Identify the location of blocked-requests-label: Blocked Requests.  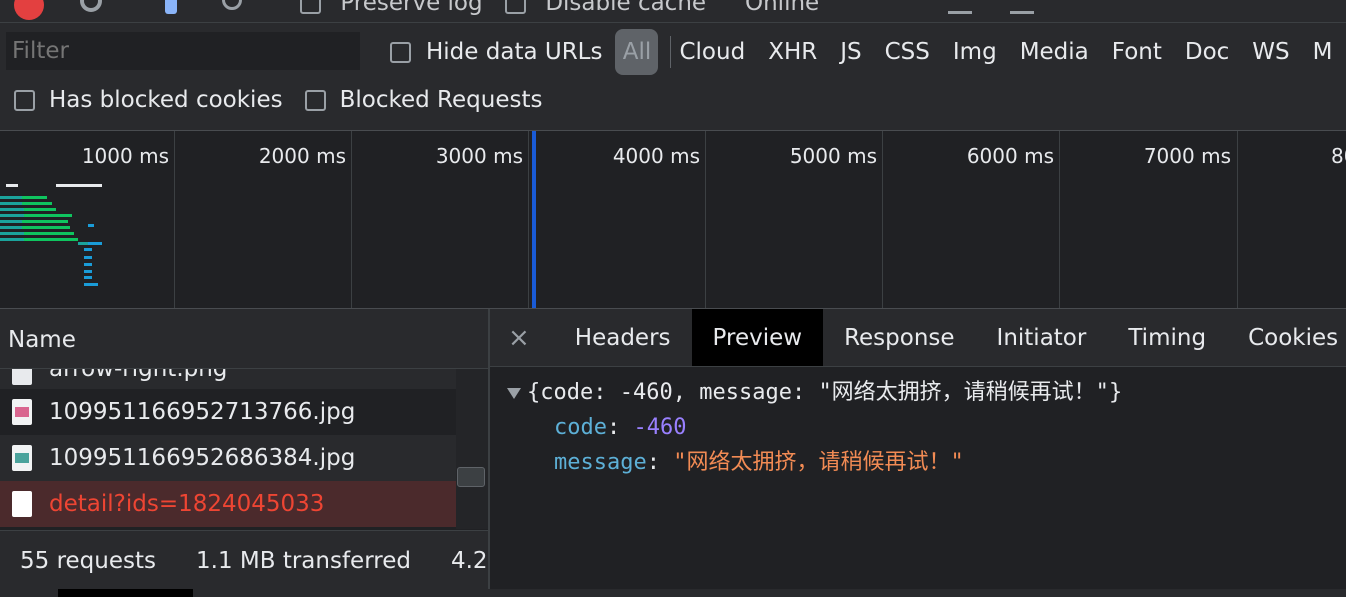
(441, 100).